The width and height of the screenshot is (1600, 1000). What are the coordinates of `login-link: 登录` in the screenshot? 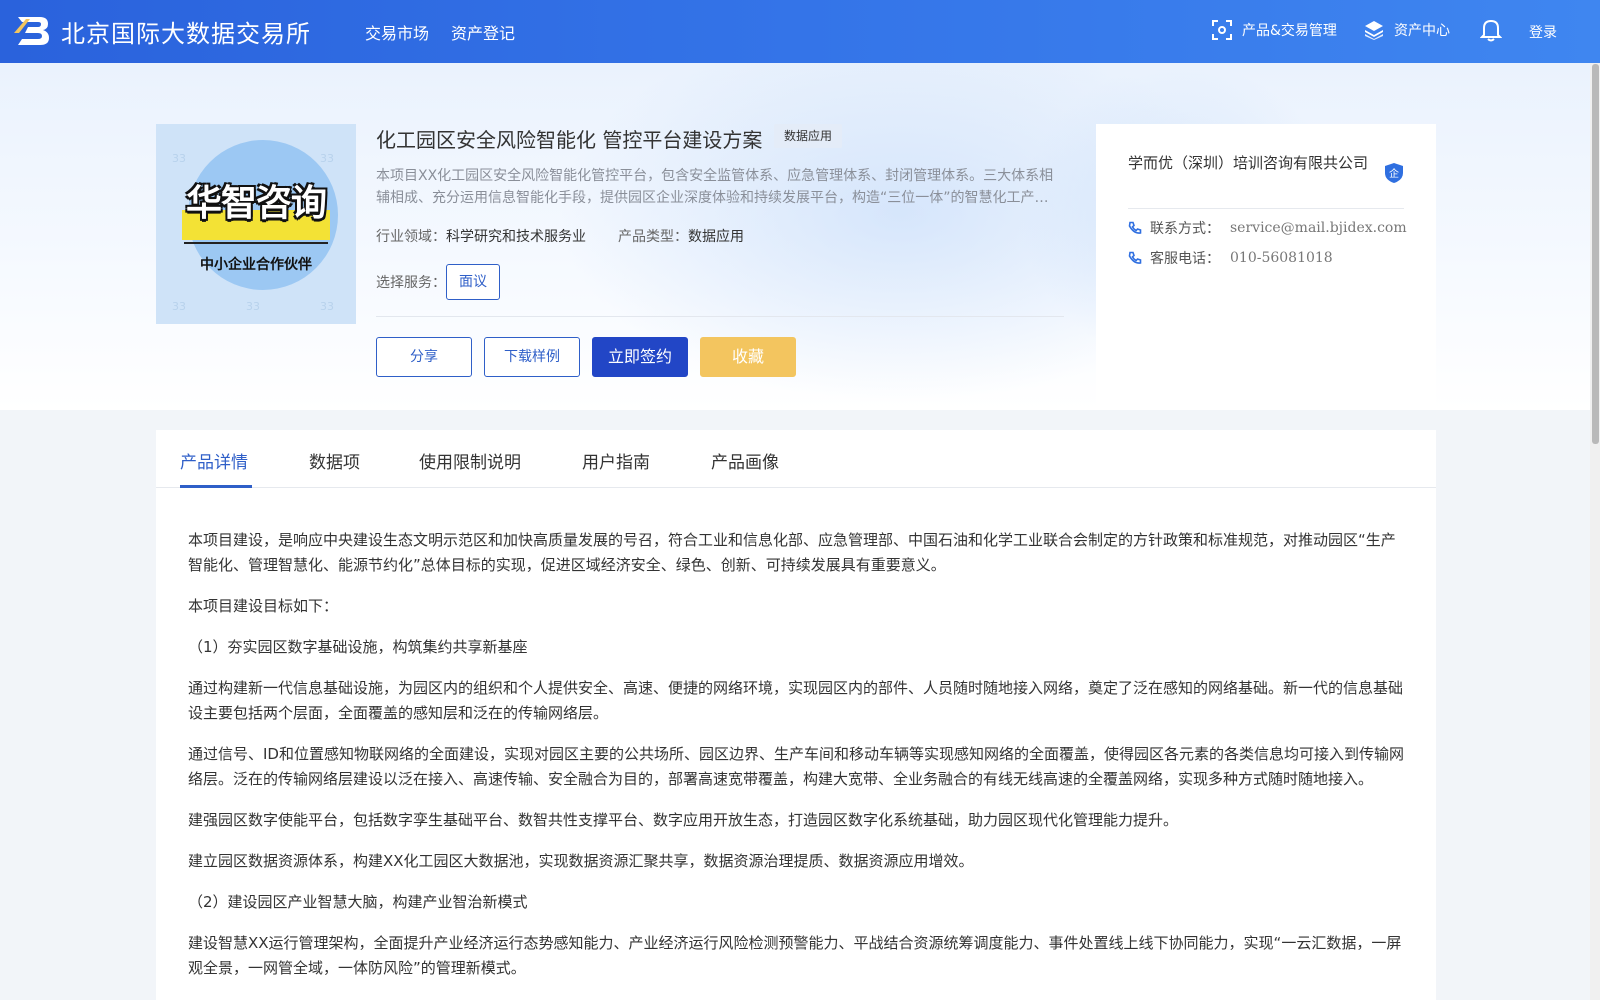 It's located at (1543, 32).